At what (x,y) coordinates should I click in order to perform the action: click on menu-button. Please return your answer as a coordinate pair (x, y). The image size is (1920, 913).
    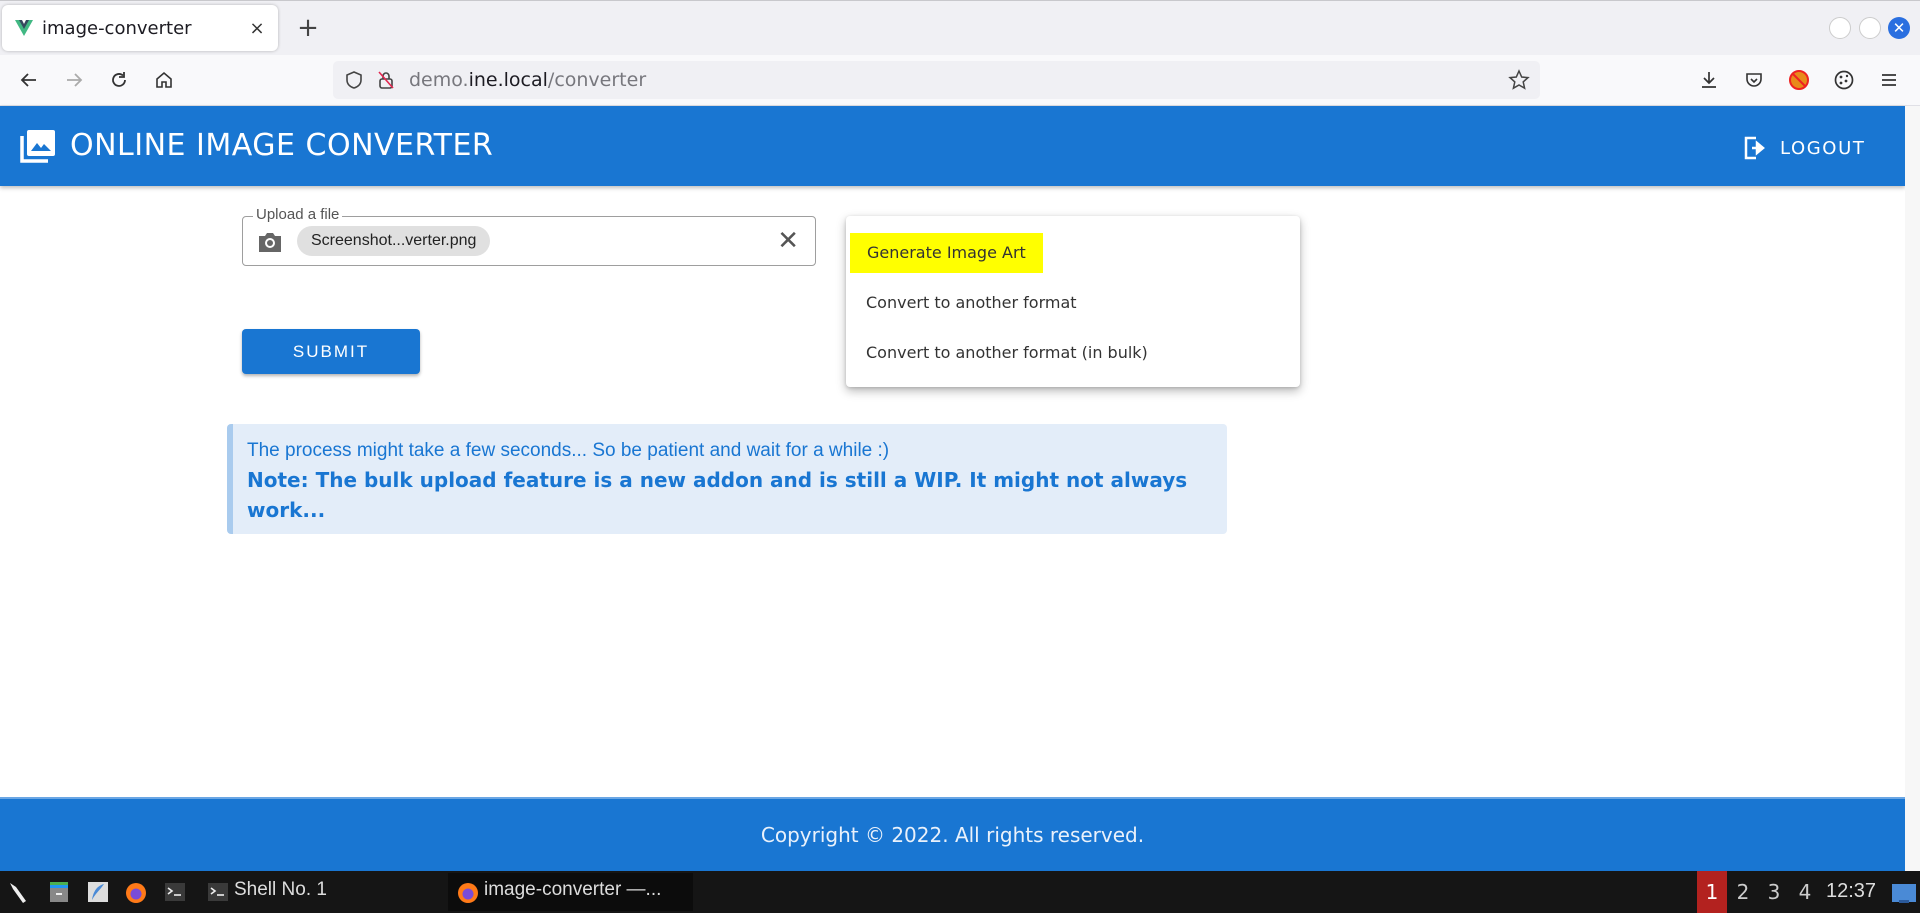
    Looking at the image, I should click on (1889, 80).